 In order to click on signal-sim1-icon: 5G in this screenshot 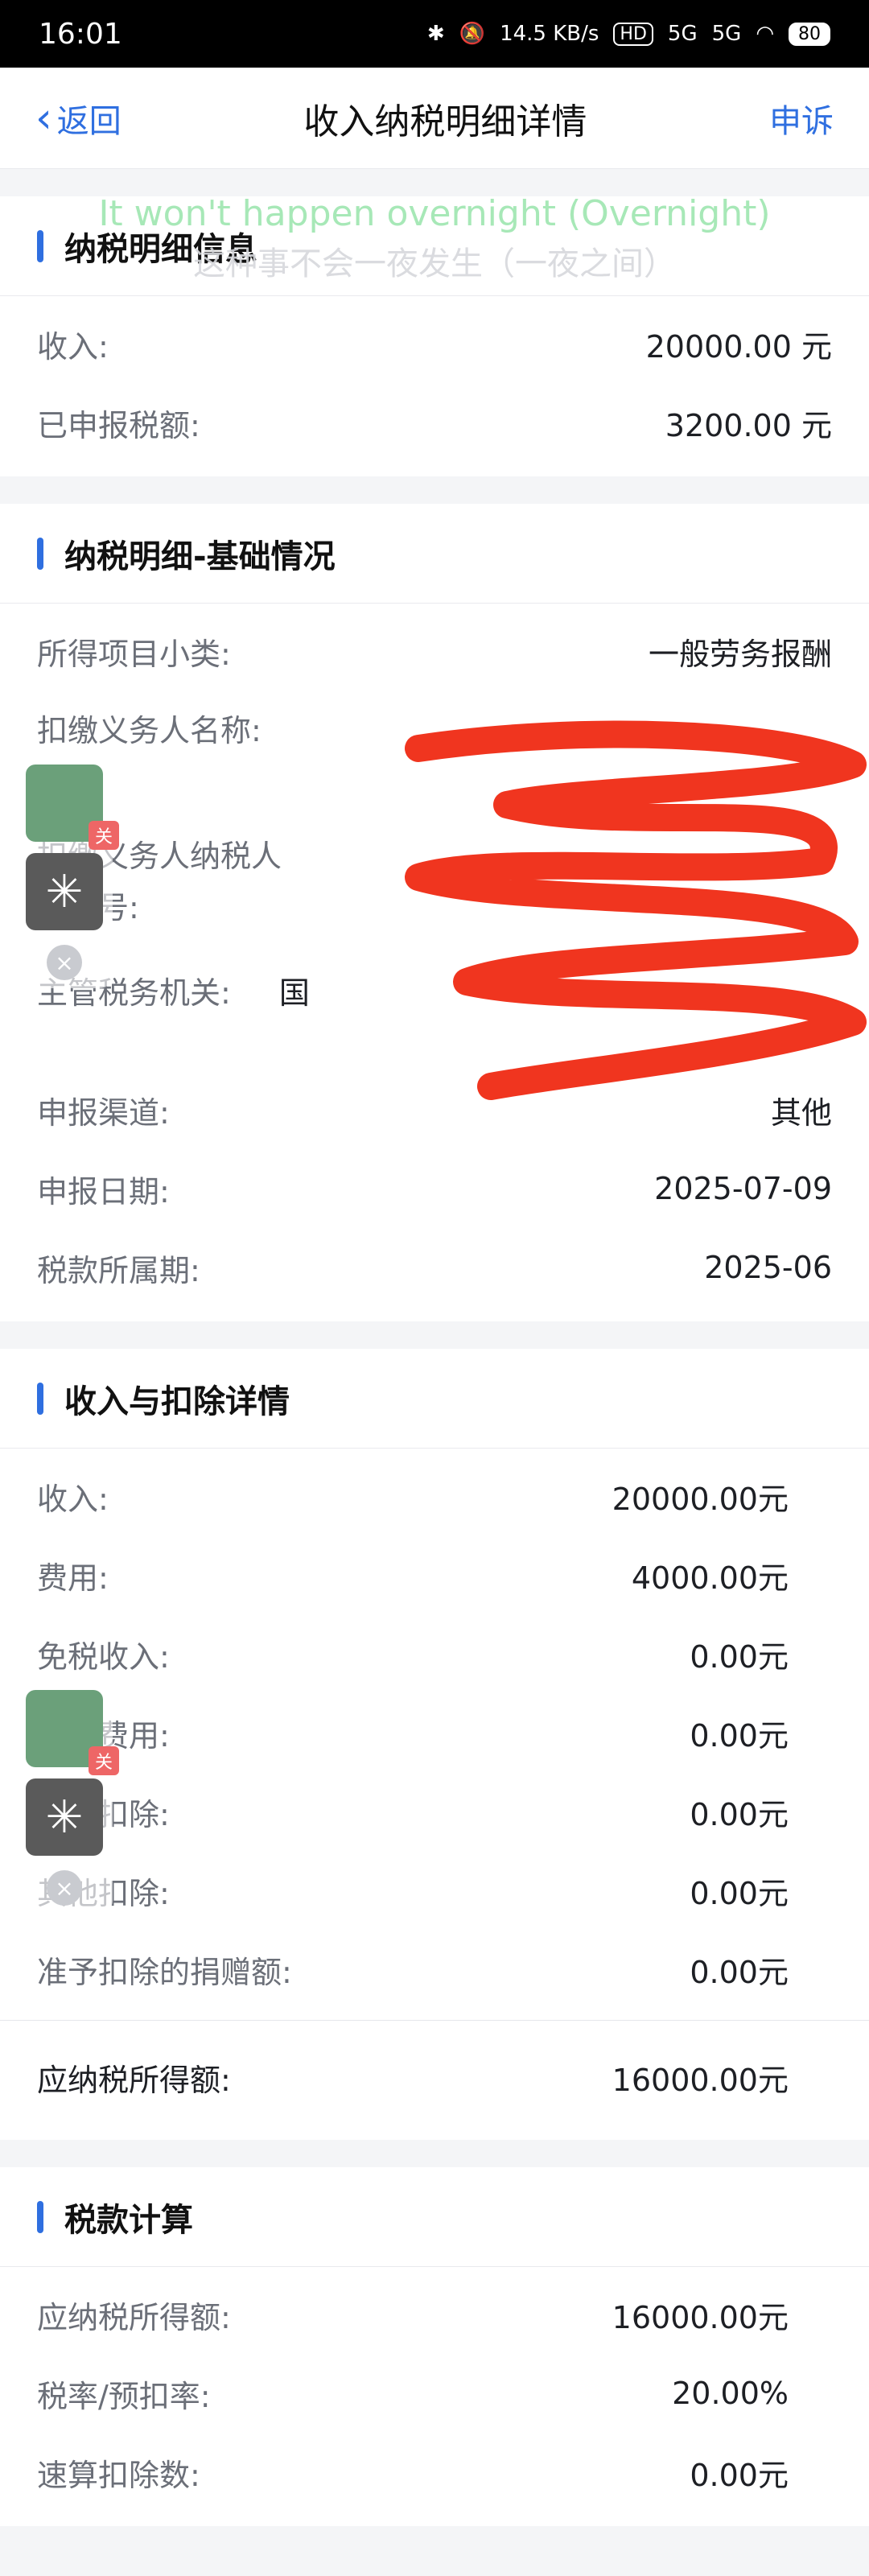, I will do `click(682, 34)`.